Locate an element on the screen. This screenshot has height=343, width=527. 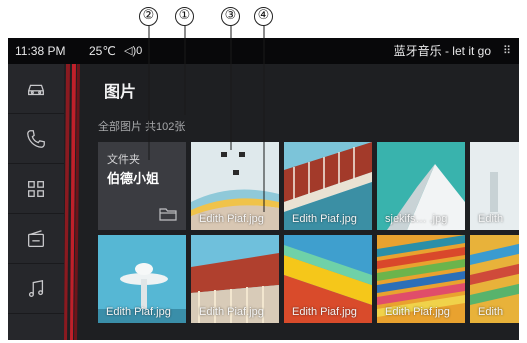
sidebar-item-phone is located at coordinates (36, 139).